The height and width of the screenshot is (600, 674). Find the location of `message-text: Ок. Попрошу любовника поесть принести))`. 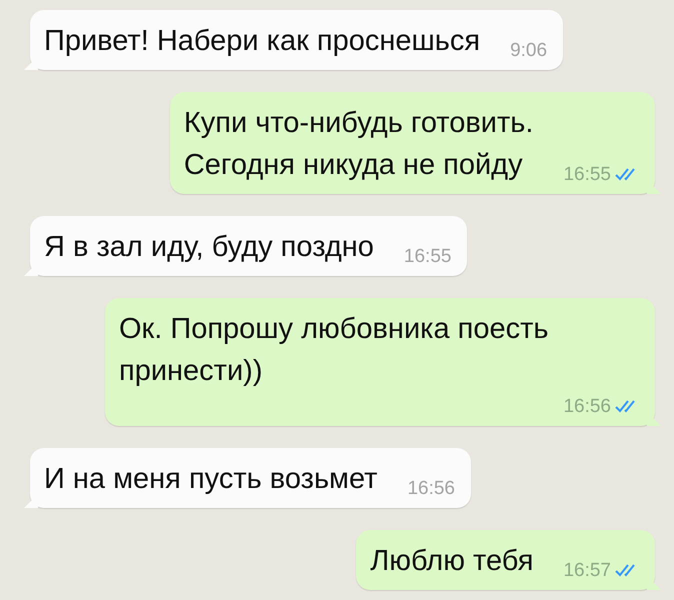

message-text: Ок. Попрошу любовника поесть принести)) is located at coordinates (334, 350).